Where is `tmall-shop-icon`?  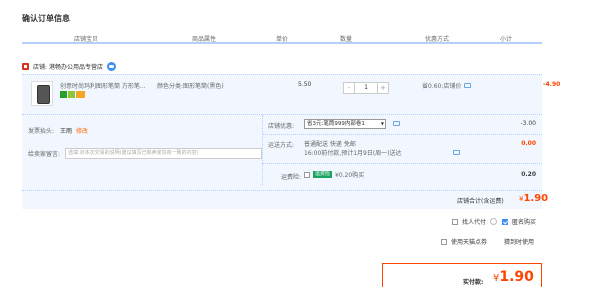 tmall-shop-icon is located at coordinates (25, 66).